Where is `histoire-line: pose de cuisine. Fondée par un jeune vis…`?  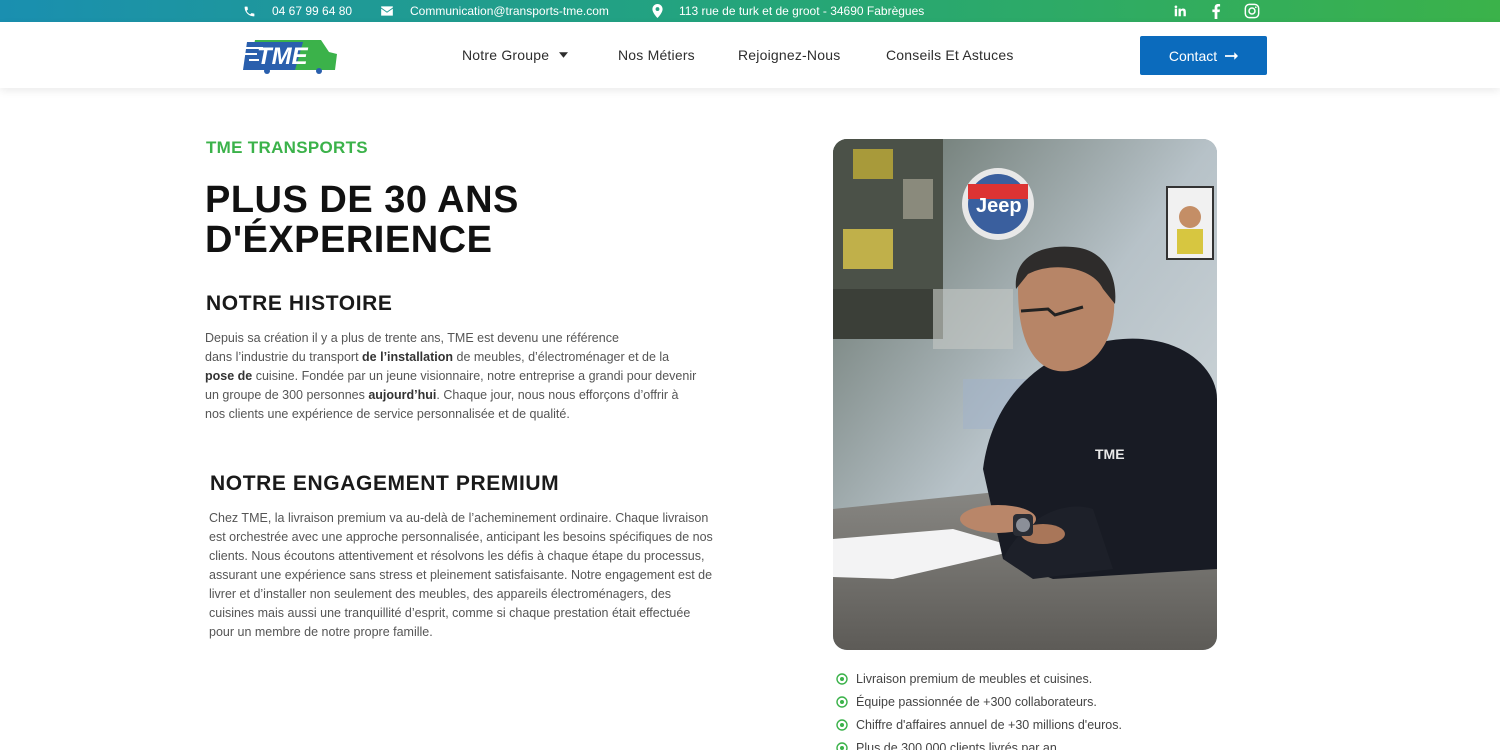
histoire-line: pose de cuisine. Fondée par un jeune vis… is located at coordinates (475, 376).